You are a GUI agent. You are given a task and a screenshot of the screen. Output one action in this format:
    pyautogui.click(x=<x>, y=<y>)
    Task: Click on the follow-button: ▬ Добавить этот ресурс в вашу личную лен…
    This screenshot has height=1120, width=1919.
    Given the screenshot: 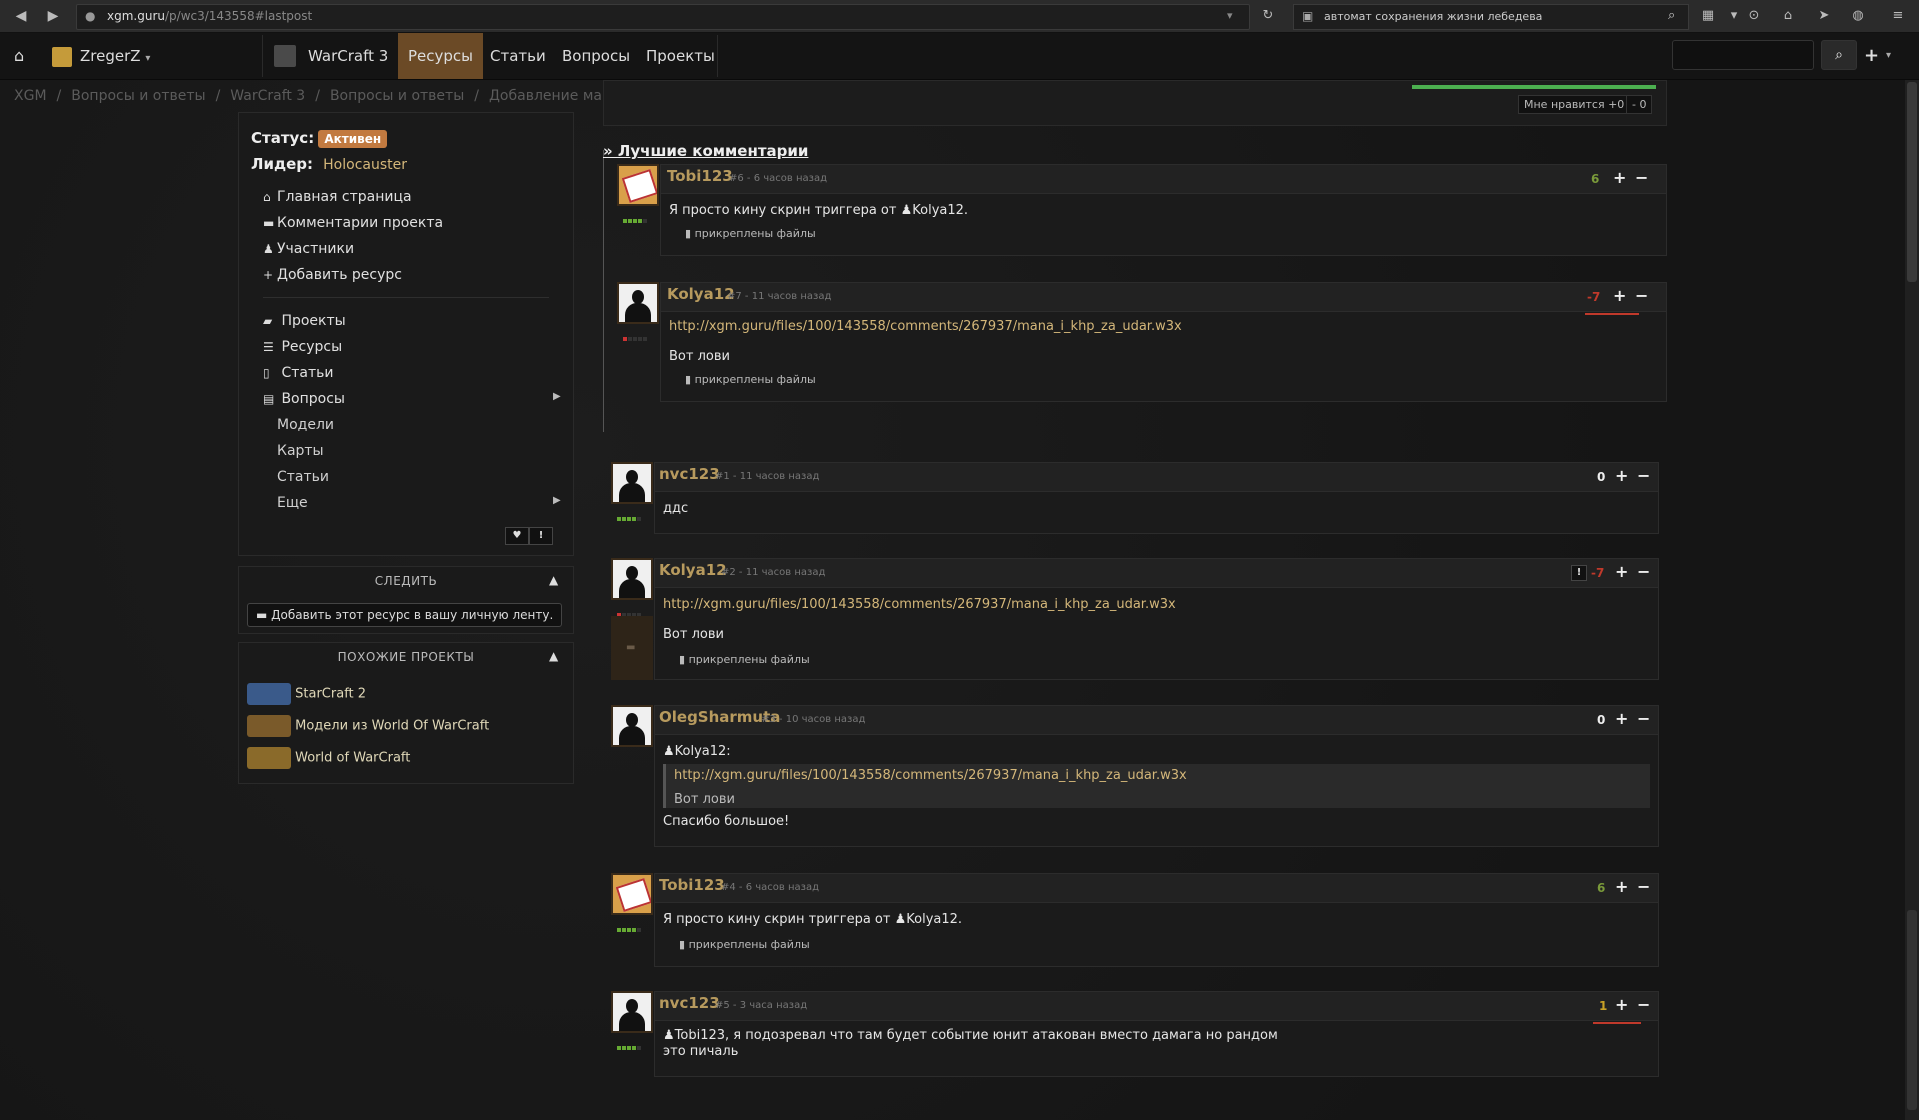 What is the action you would take?
    pyautogui.click(x=405, y=615)
    